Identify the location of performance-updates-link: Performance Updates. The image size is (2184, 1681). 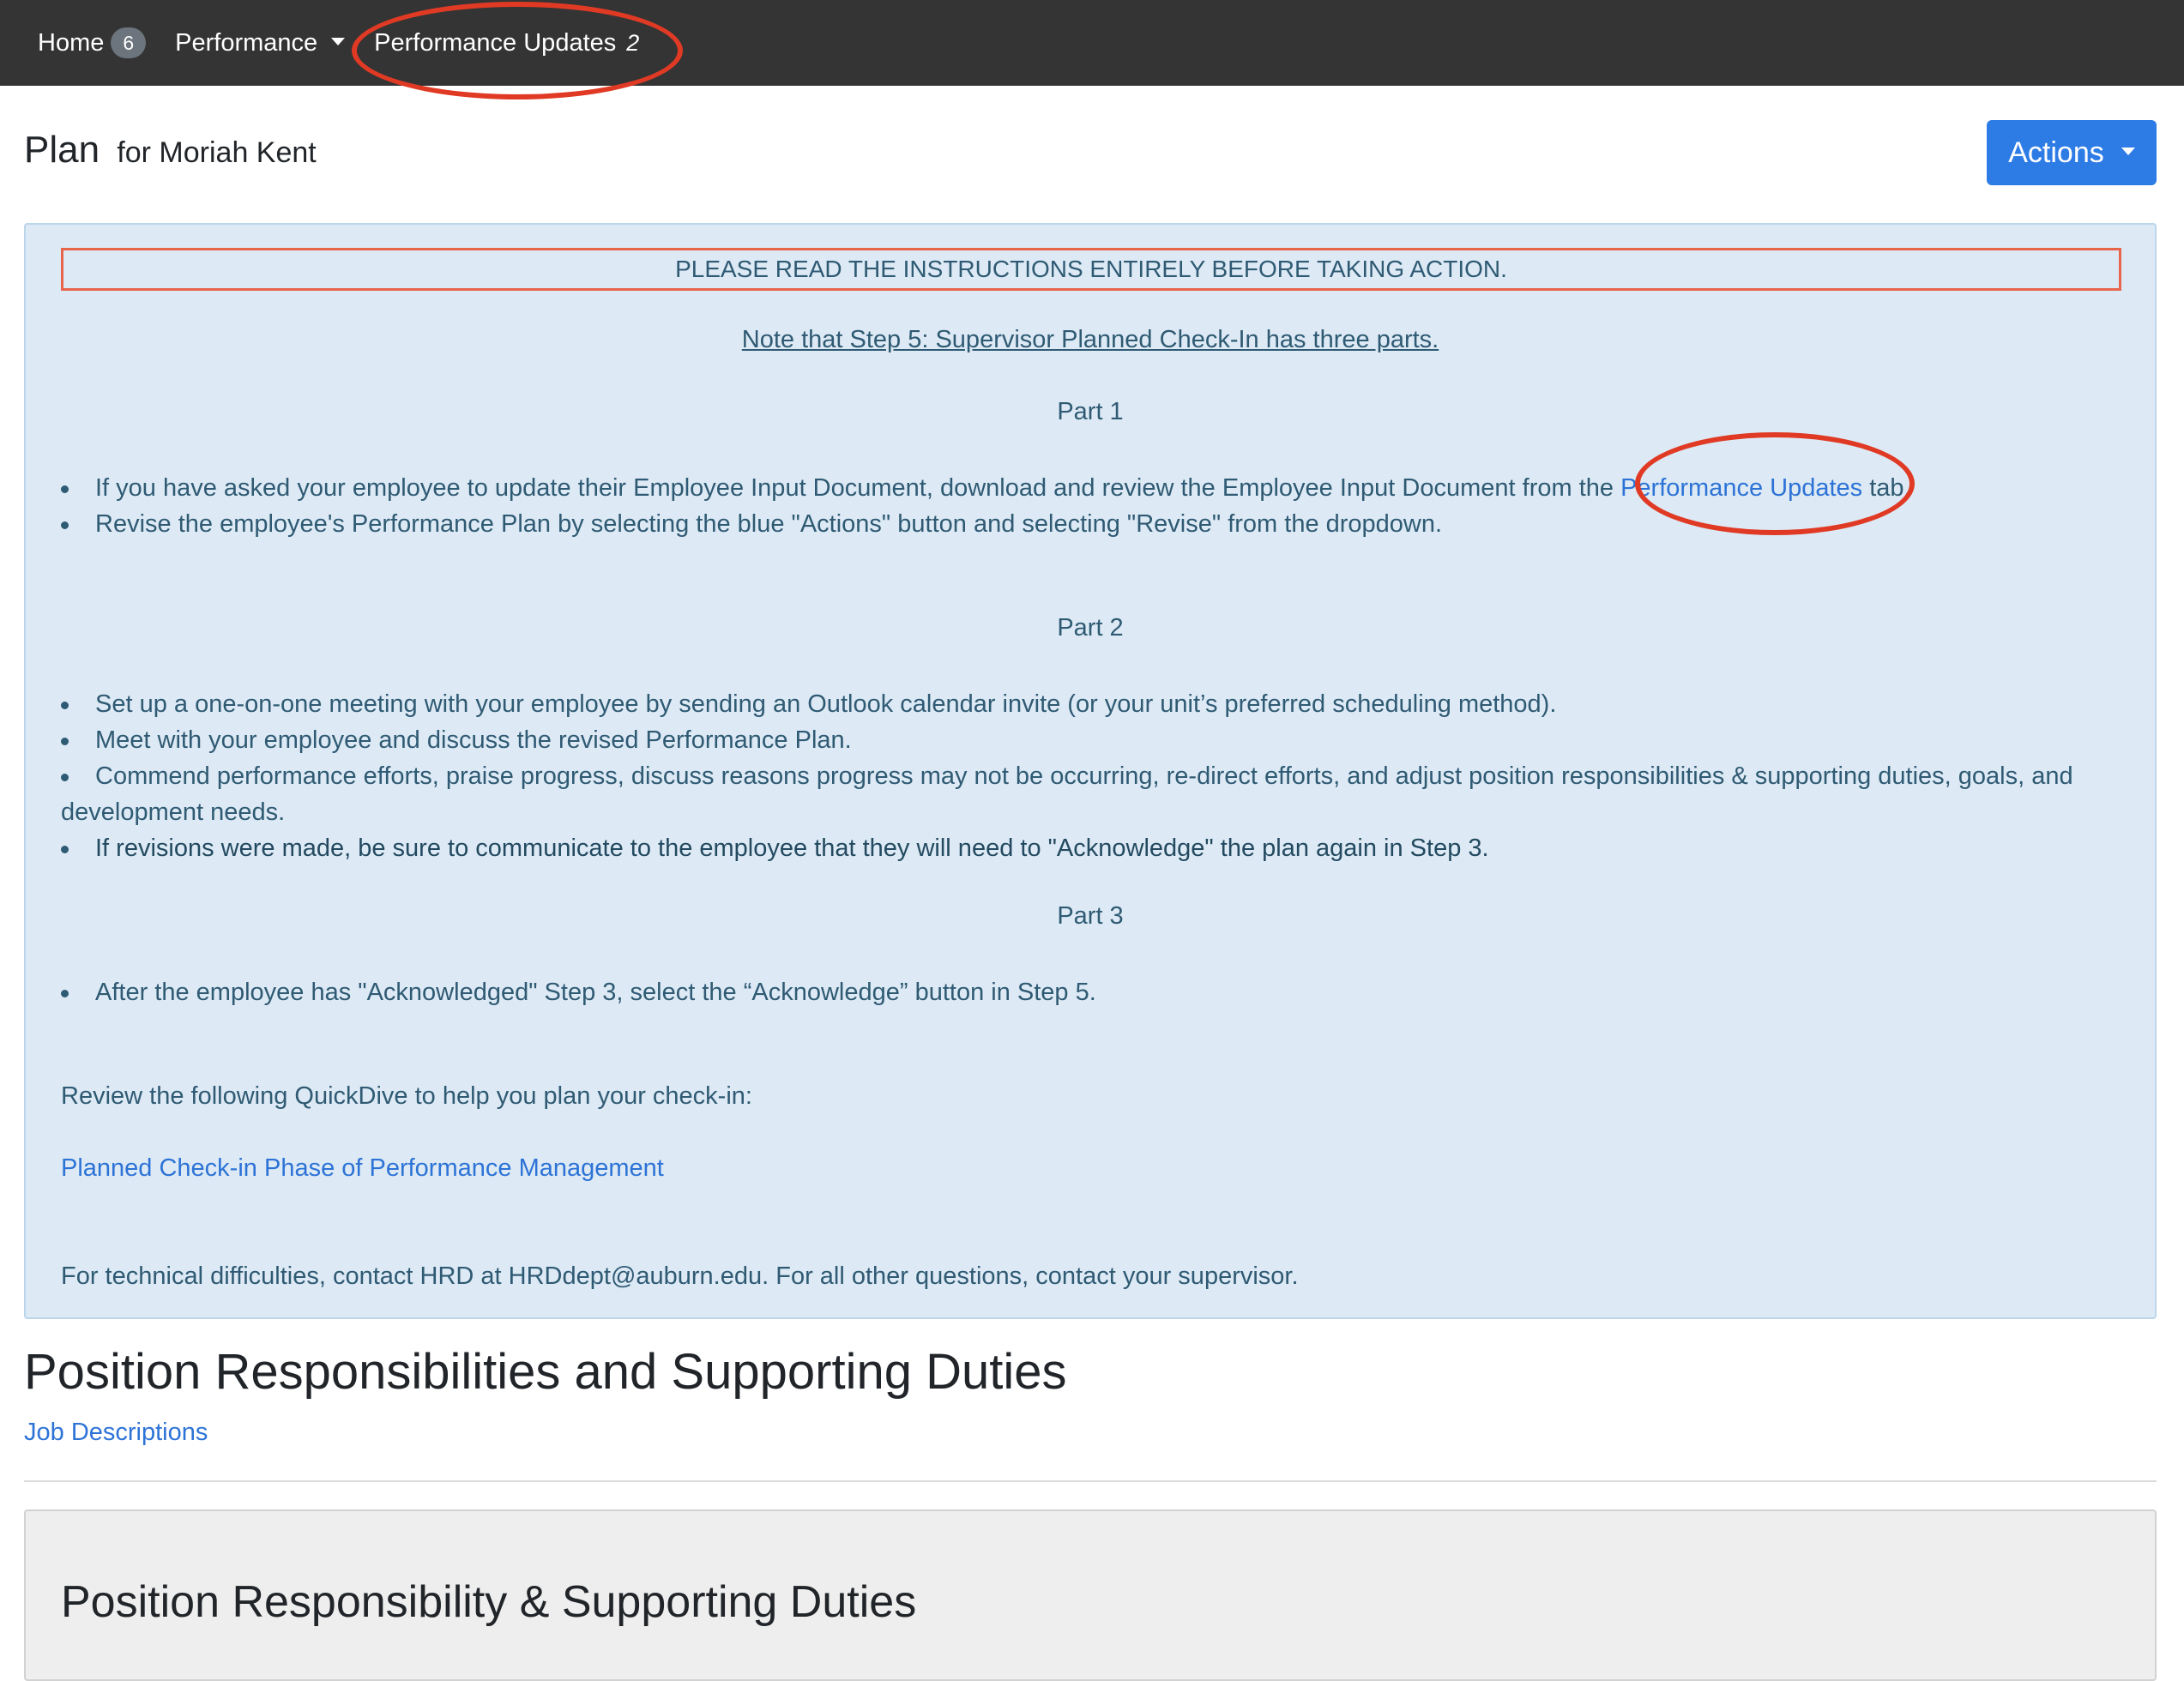
(1741, 488).